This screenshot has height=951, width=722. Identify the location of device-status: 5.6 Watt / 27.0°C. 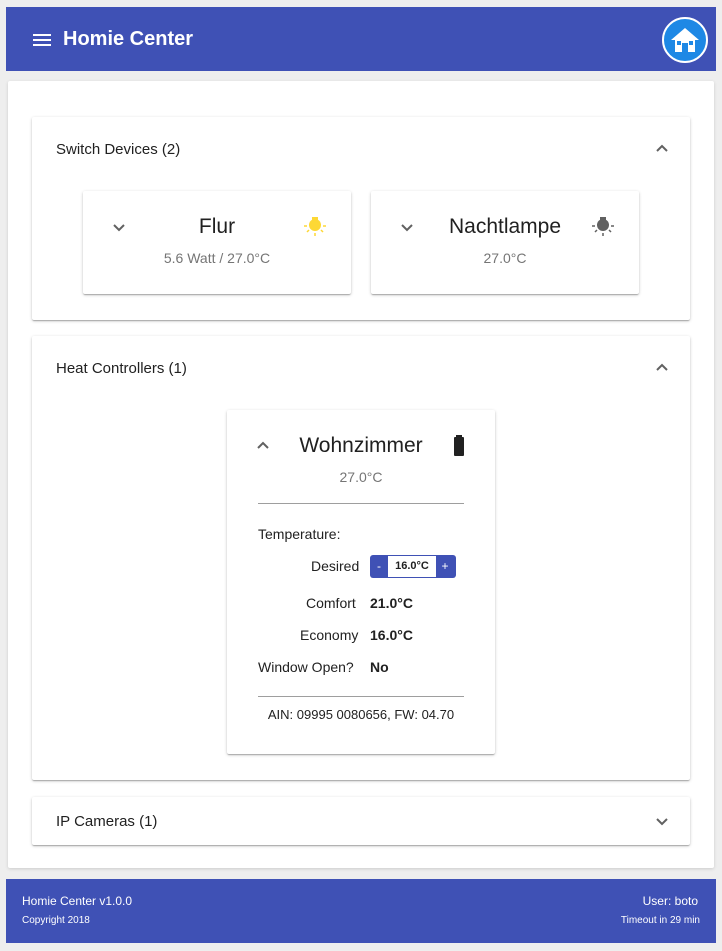
(217, 258).